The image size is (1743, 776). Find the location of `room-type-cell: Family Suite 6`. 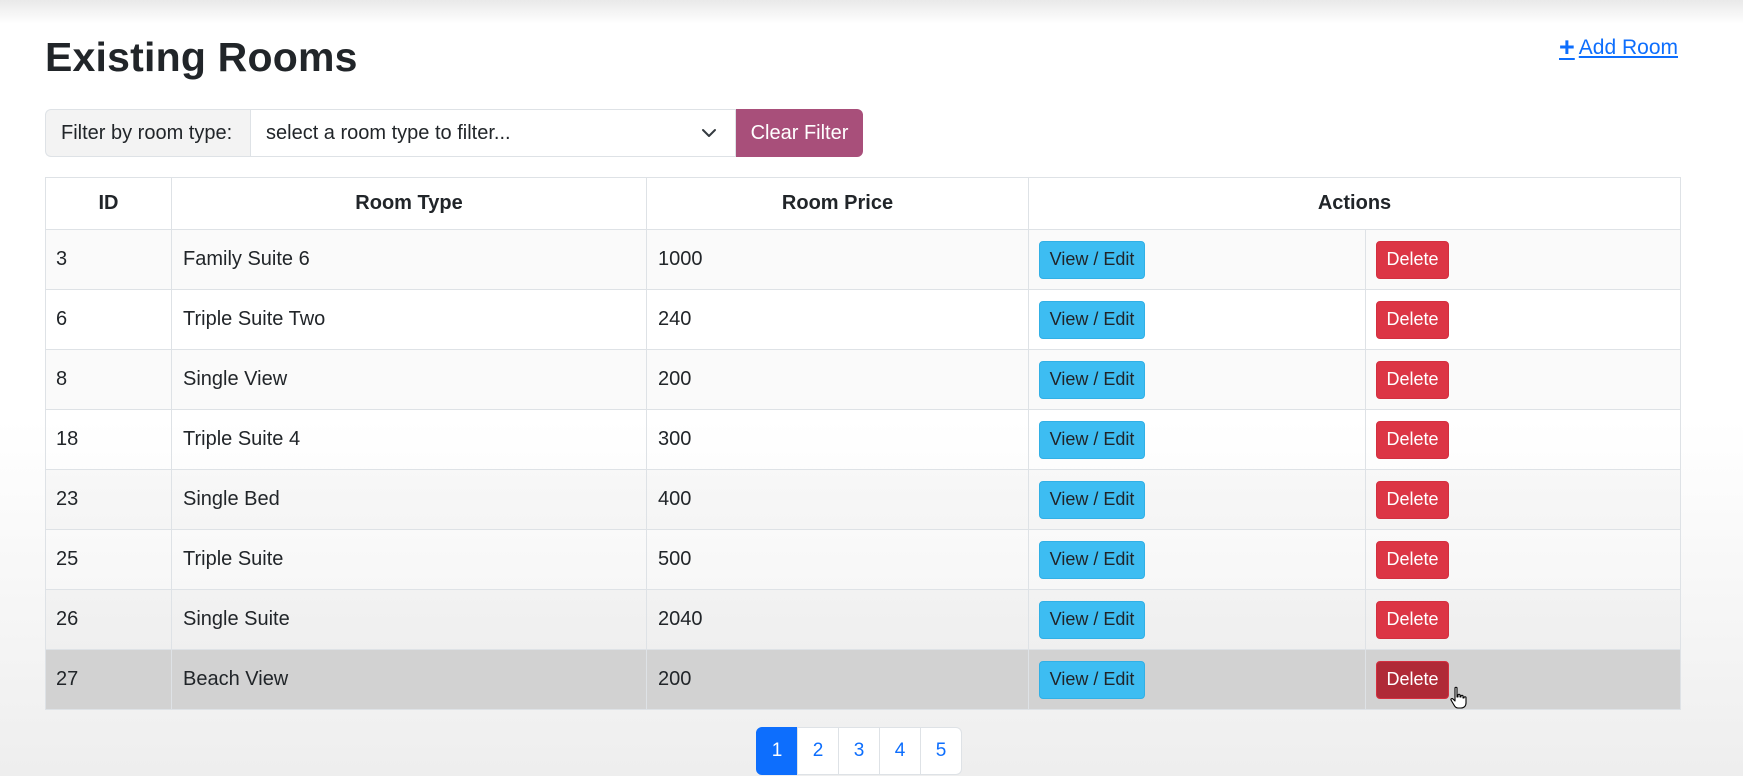

room-type-cell: Family Suite 6 is located at coordinates (409, 259).